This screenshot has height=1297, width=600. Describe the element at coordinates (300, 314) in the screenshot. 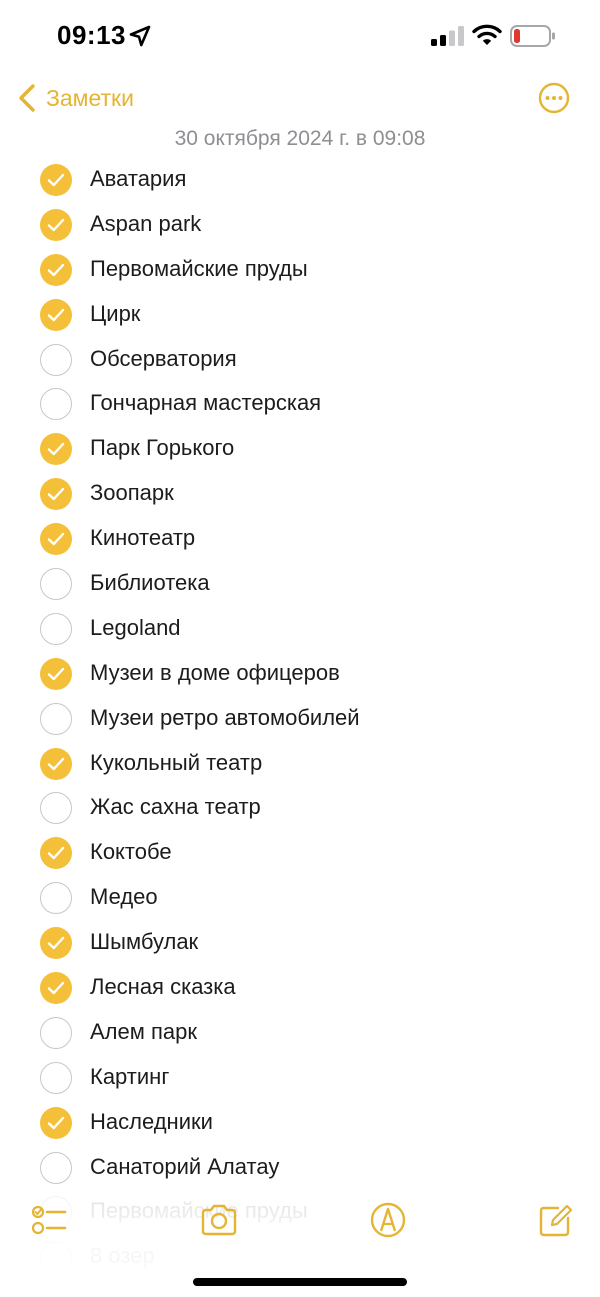

I see `checklist-item: Цирк` at that location.